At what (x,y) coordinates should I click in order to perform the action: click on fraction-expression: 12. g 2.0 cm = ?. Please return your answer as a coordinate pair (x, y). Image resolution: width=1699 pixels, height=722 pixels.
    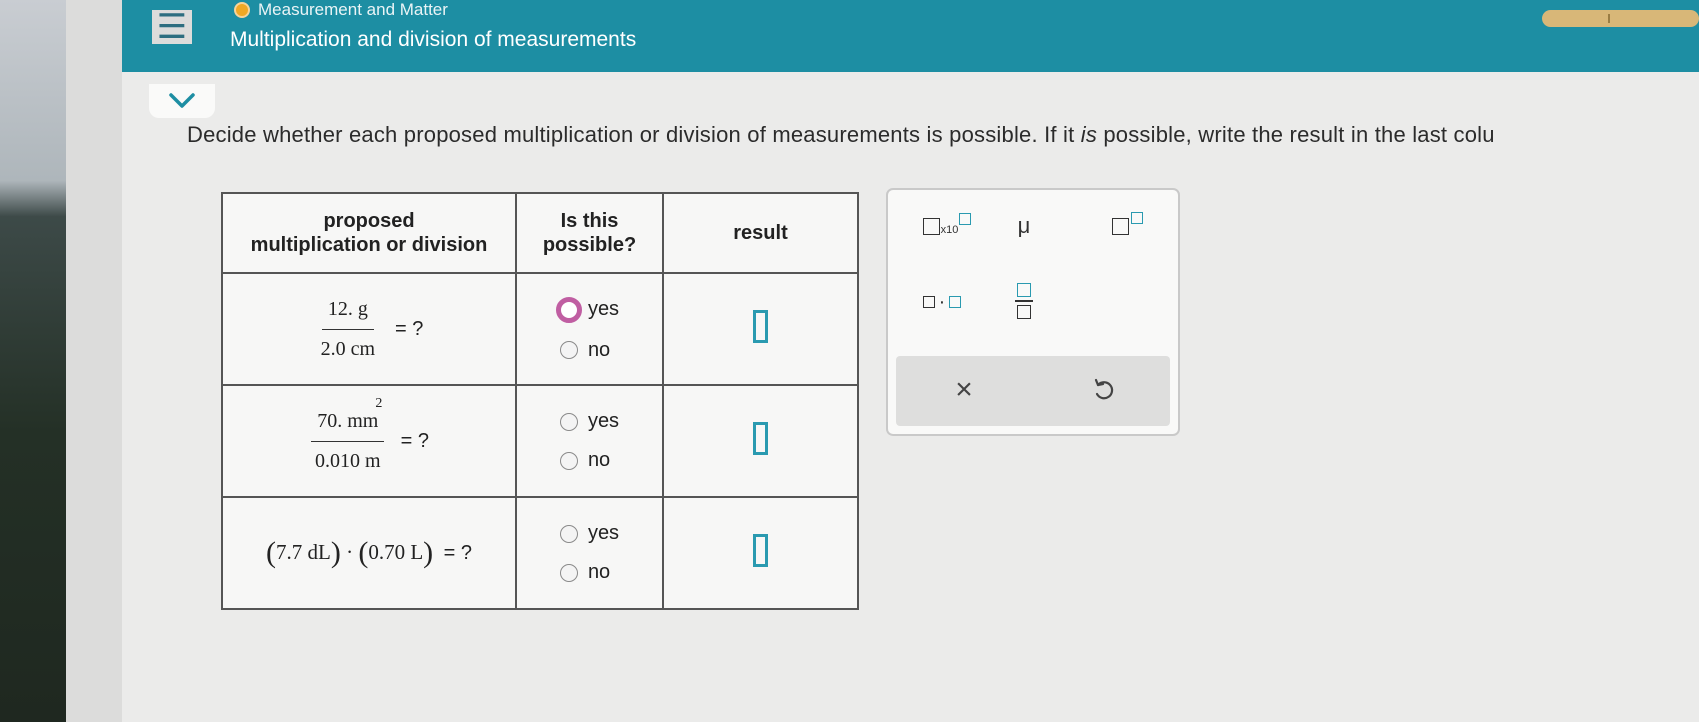
    Looking at the image, I should click on (369, 329).